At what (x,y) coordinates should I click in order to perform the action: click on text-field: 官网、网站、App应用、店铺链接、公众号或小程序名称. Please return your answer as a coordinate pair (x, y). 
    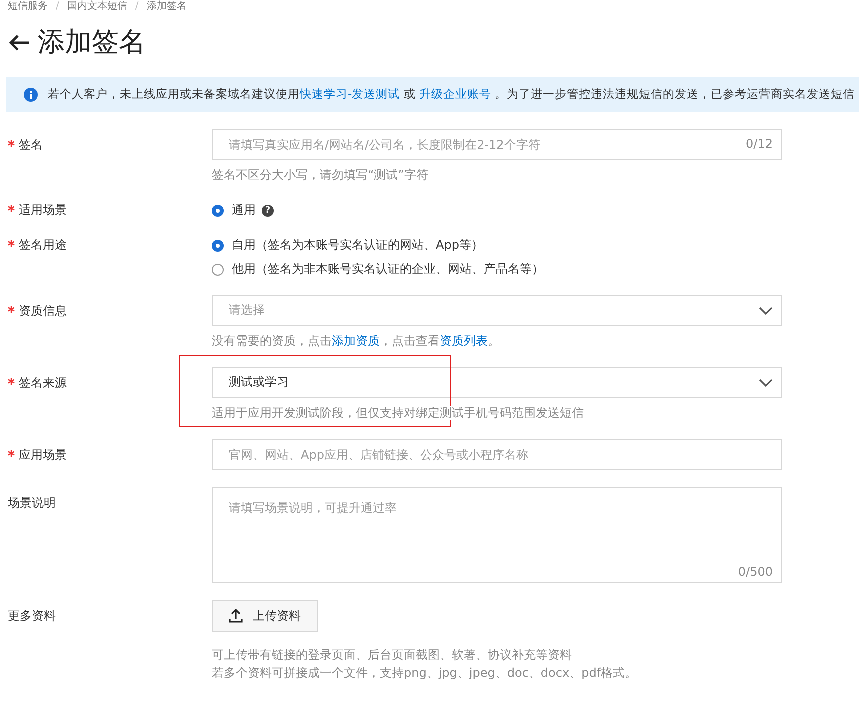
    Looking at the image, I should click on (497, 454).